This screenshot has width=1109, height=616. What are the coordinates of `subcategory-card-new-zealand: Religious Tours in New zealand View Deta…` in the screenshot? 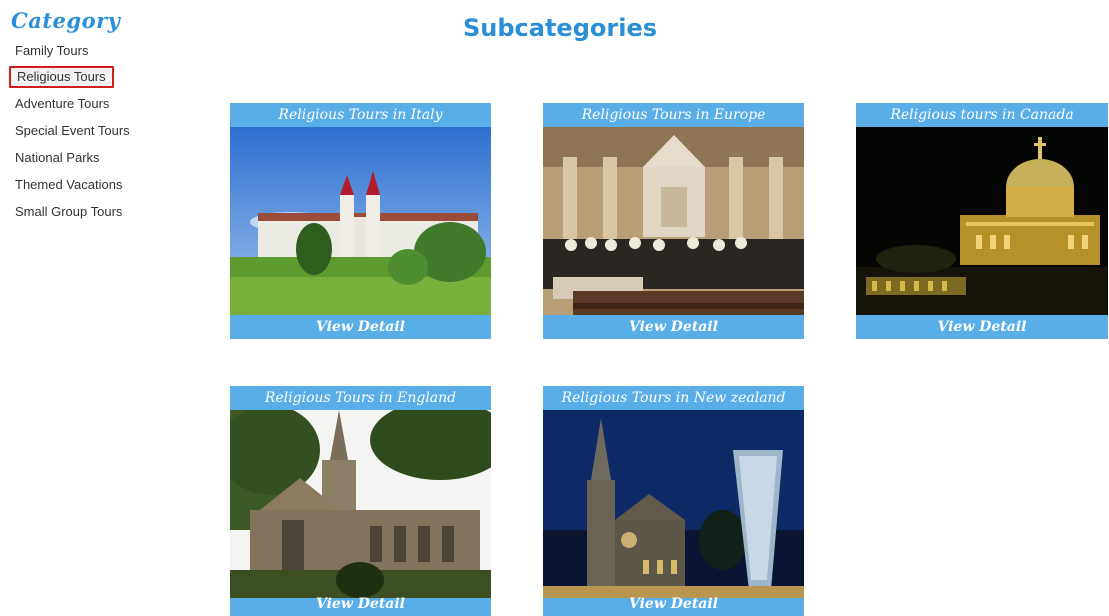 It's located at (673, 501).